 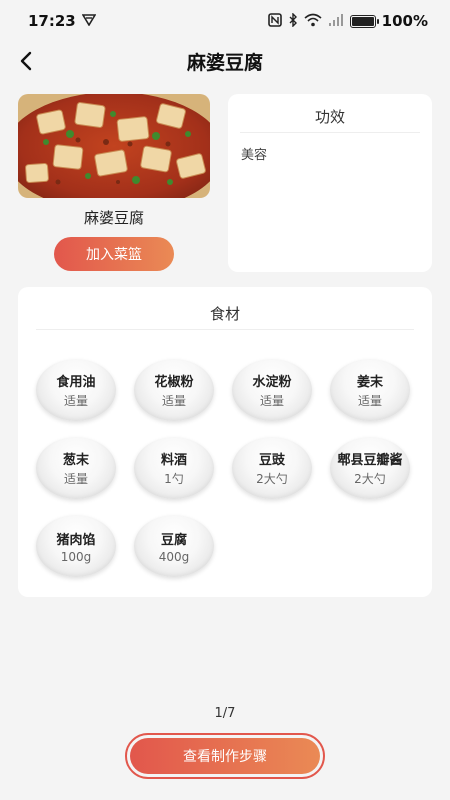 I want to click on ingredient-item: 姜末 适量, so click(x=370, y=390).